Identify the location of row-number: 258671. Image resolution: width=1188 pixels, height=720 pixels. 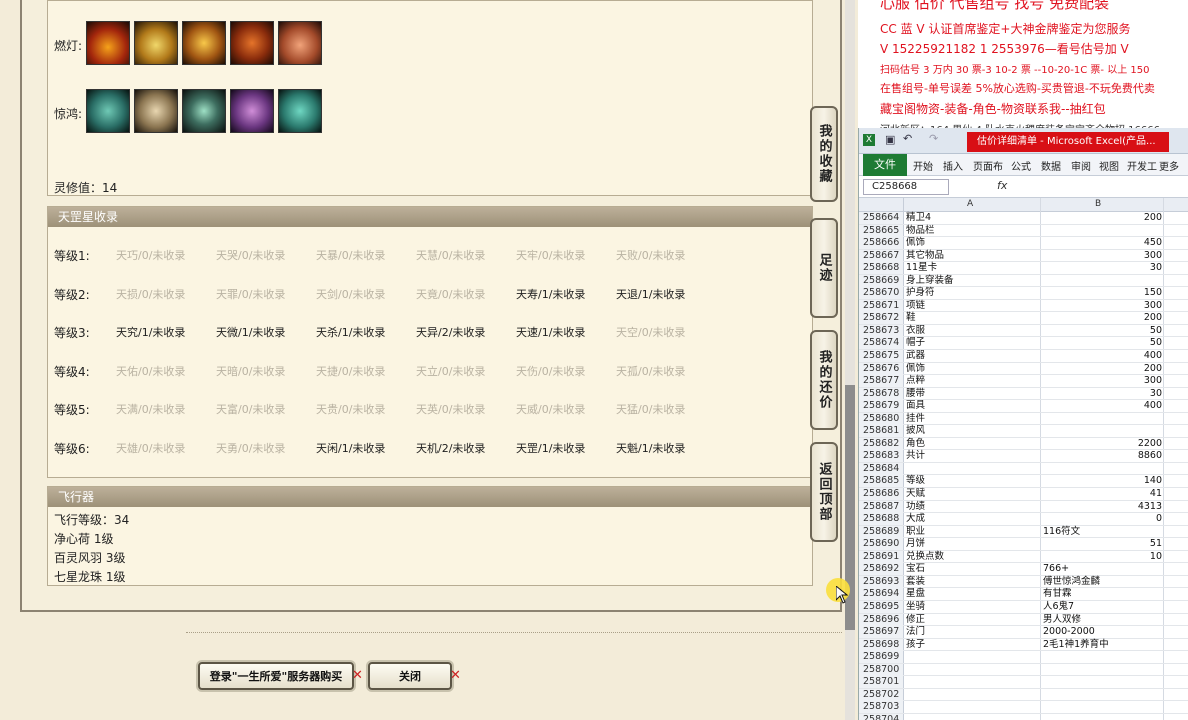
(881, 305).